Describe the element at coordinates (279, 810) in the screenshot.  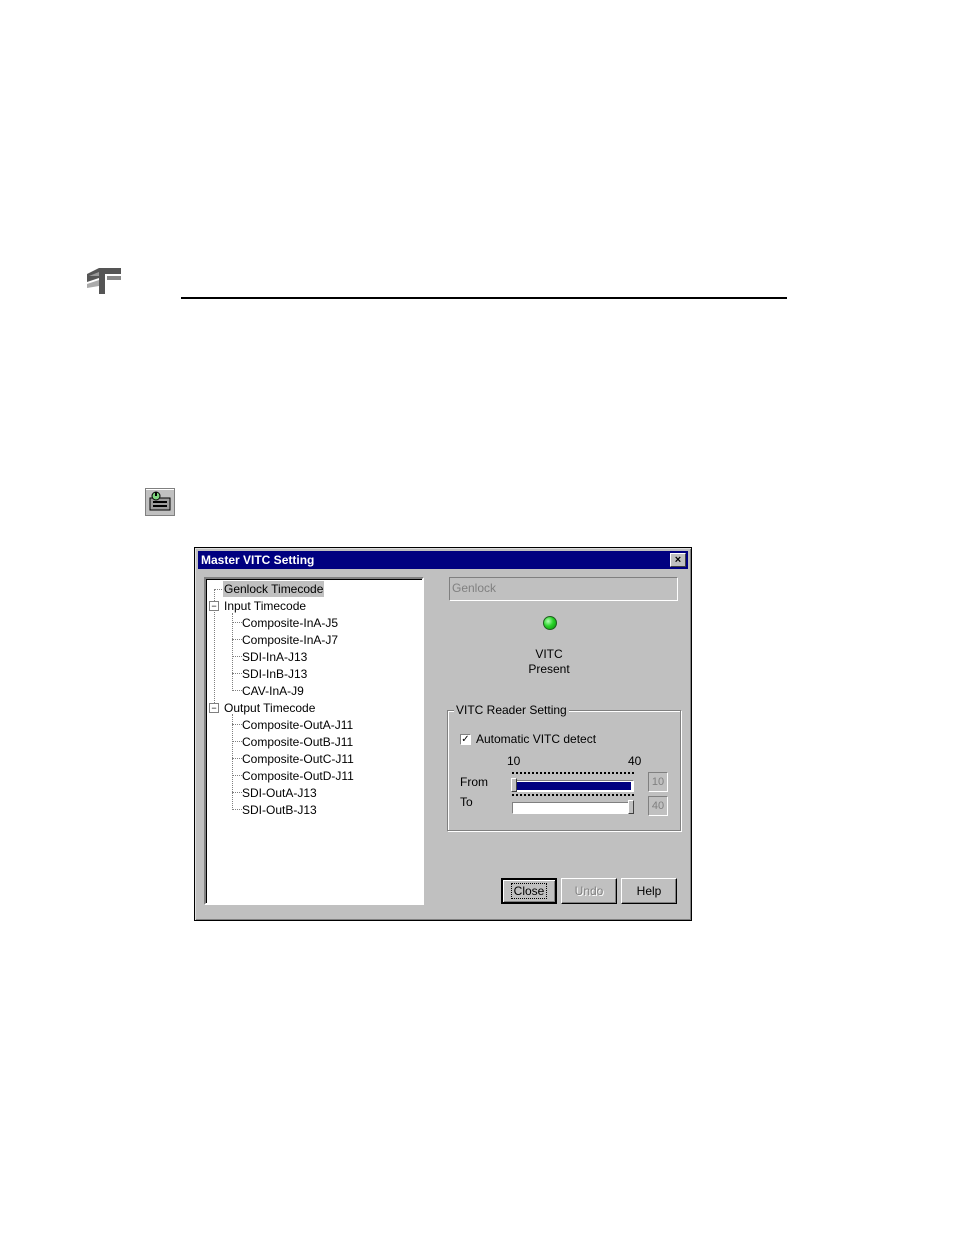
I see `tree-item-output: SDI-OutB-J13` at that location.